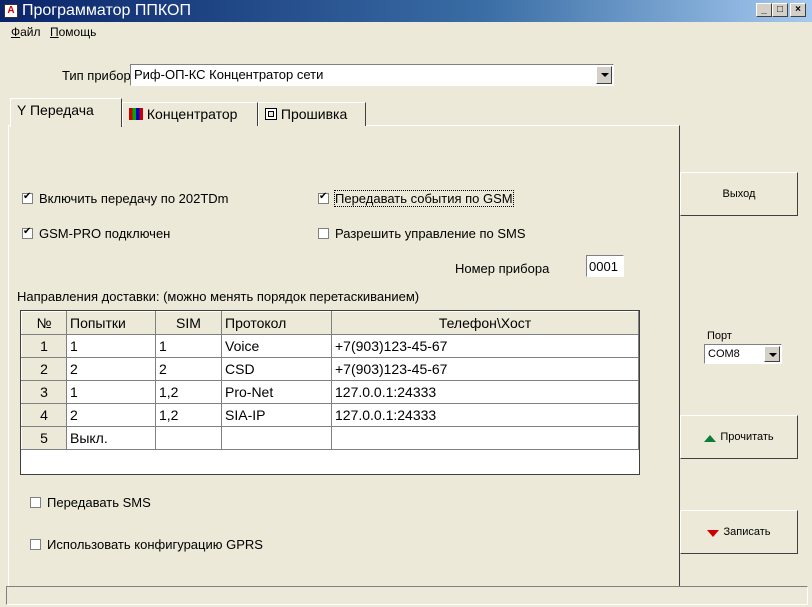 The image size is (812, 607). What do you see at coordinates (485, 438) in the screenshot?
I see `cell-host` at bounding box center [485, 438].